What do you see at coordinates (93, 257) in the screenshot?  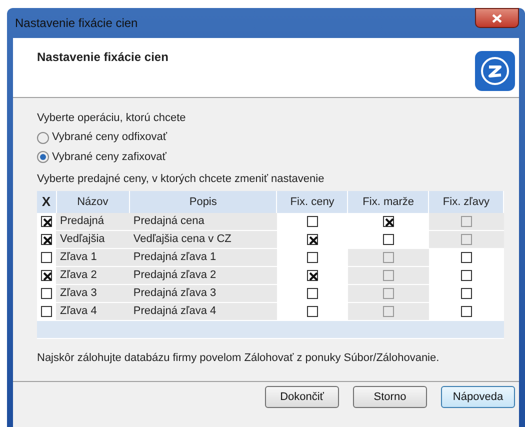 I see `table-cell: Zľava 1` at bounding box center [93, 257].